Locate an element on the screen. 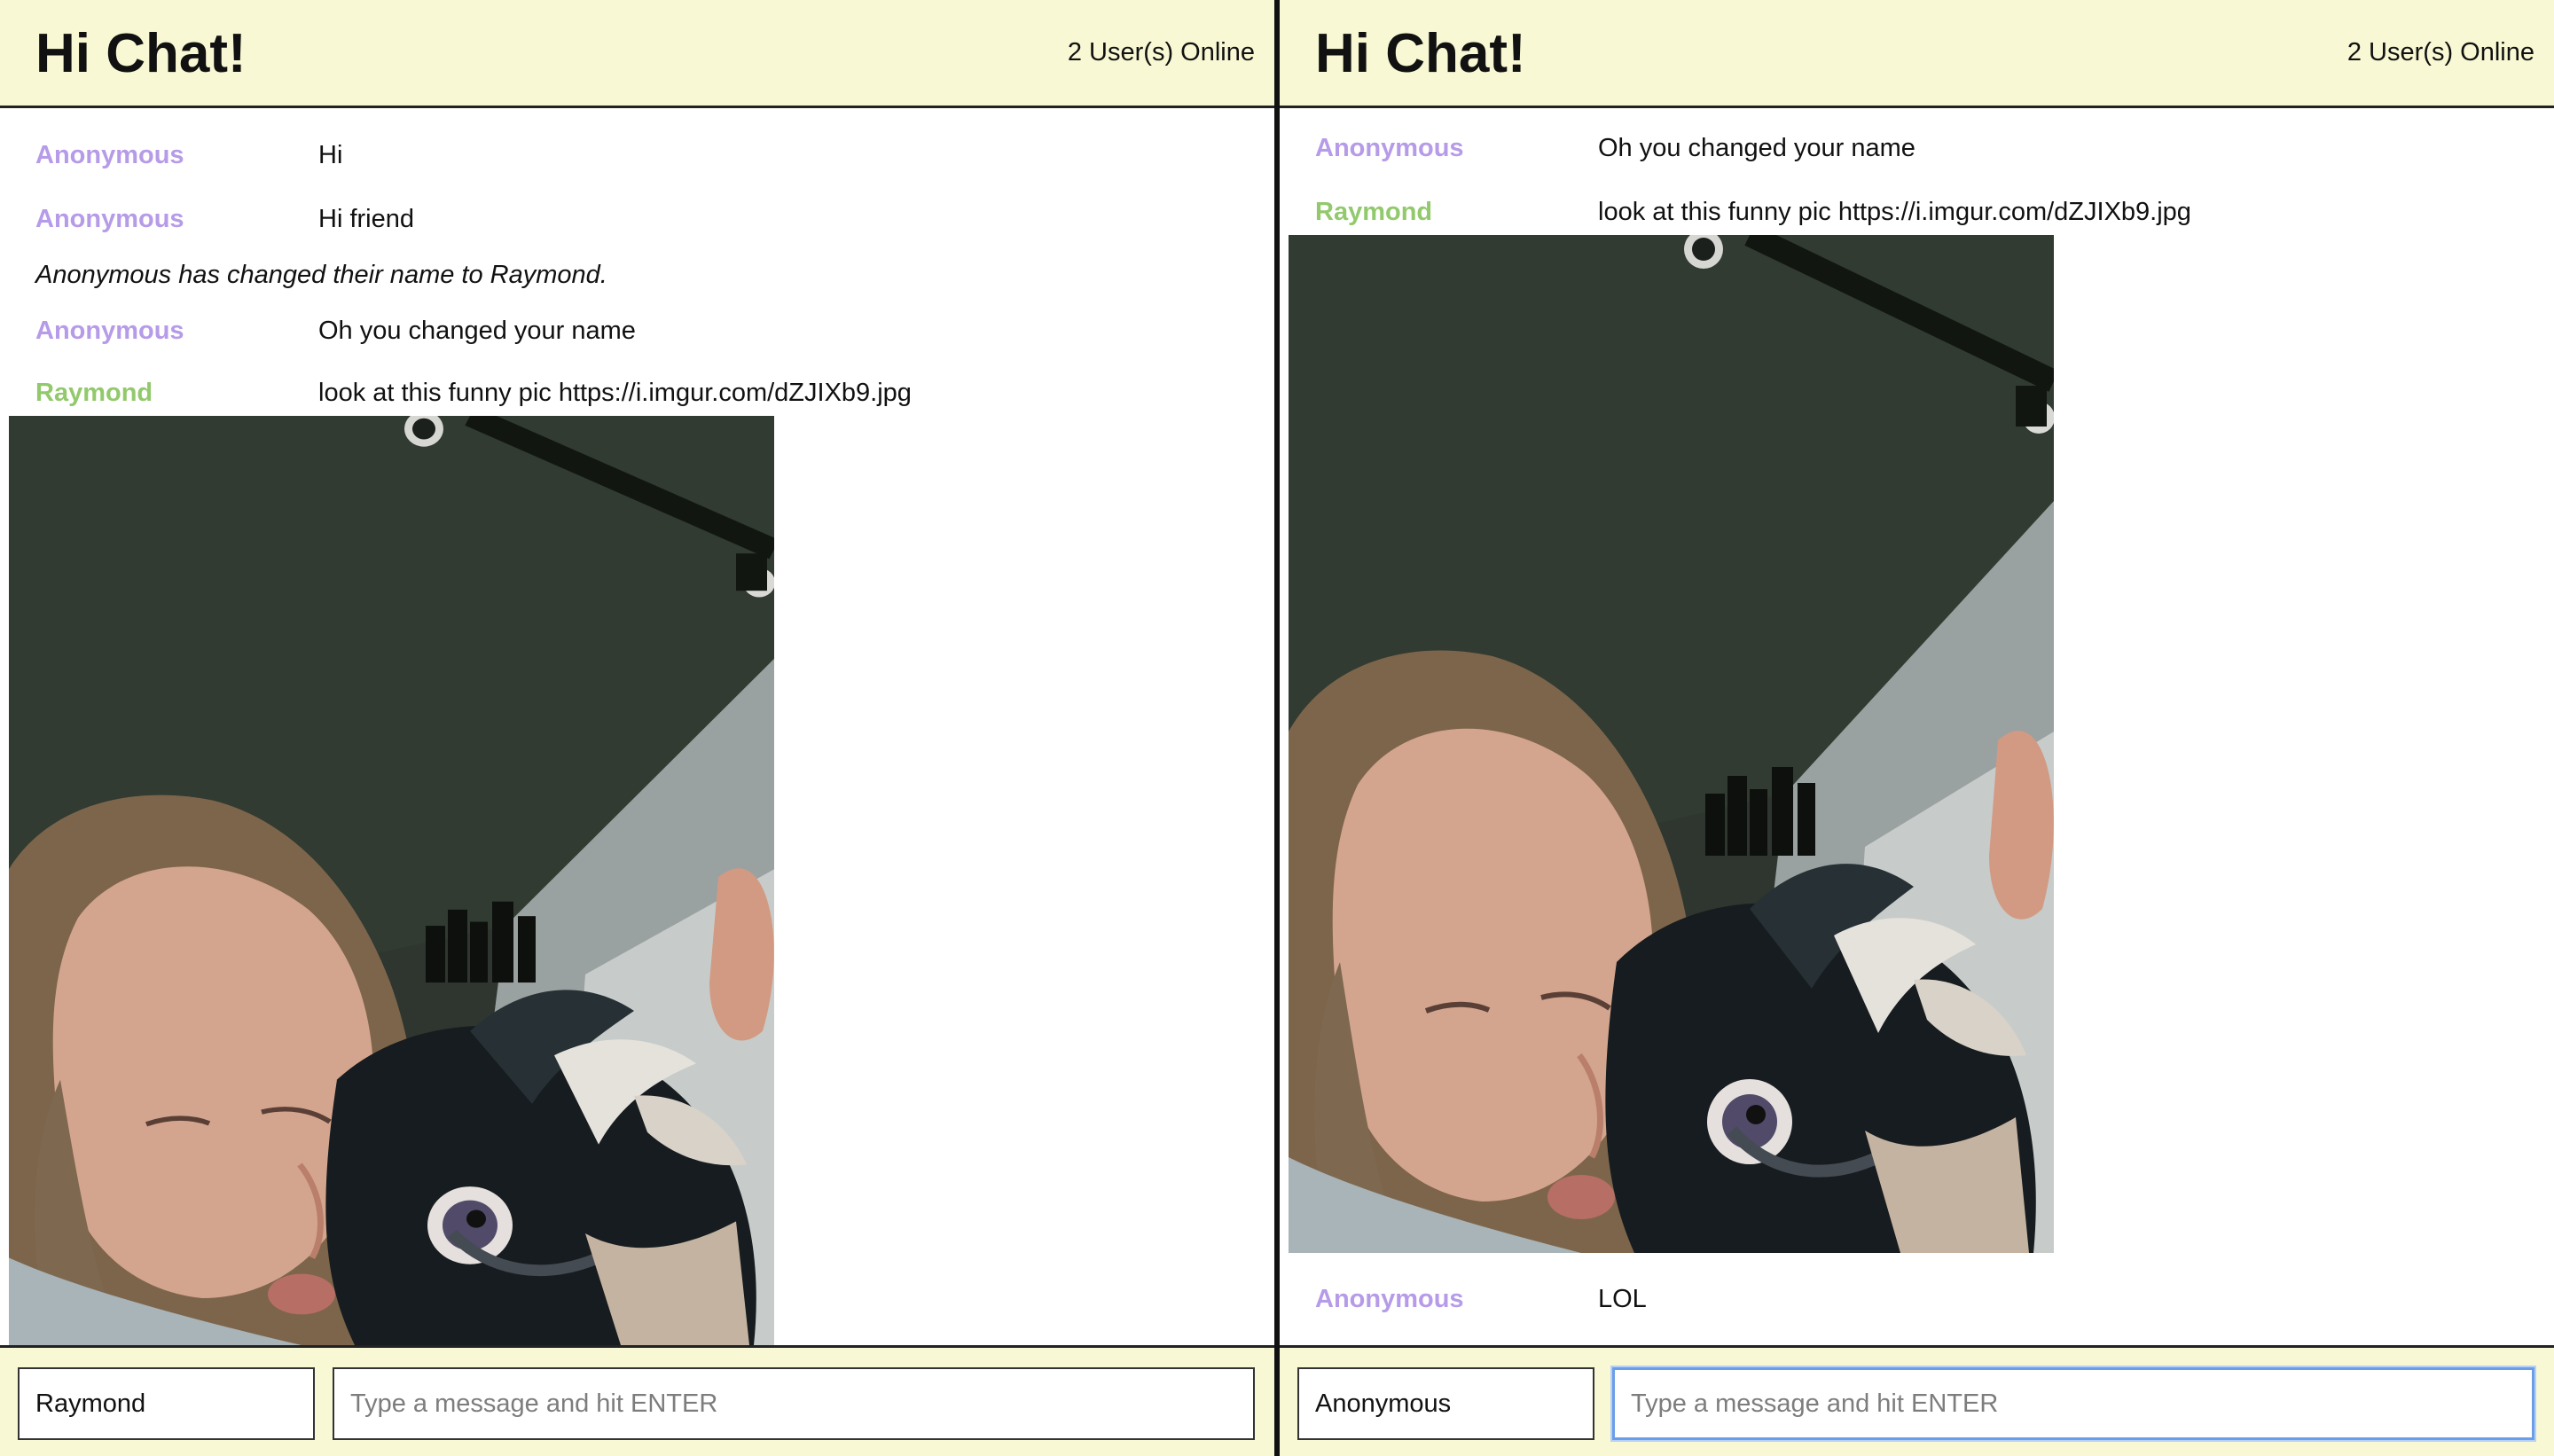 The width and height of the screenshot is (2554, 1456). message-text: LOL is located at coordinates (1622, 1299).